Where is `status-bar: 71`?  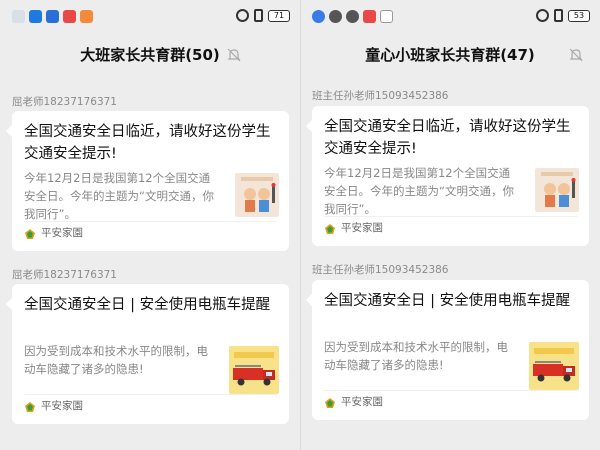 status-bar: 71 is located at coordinates (150, 17).